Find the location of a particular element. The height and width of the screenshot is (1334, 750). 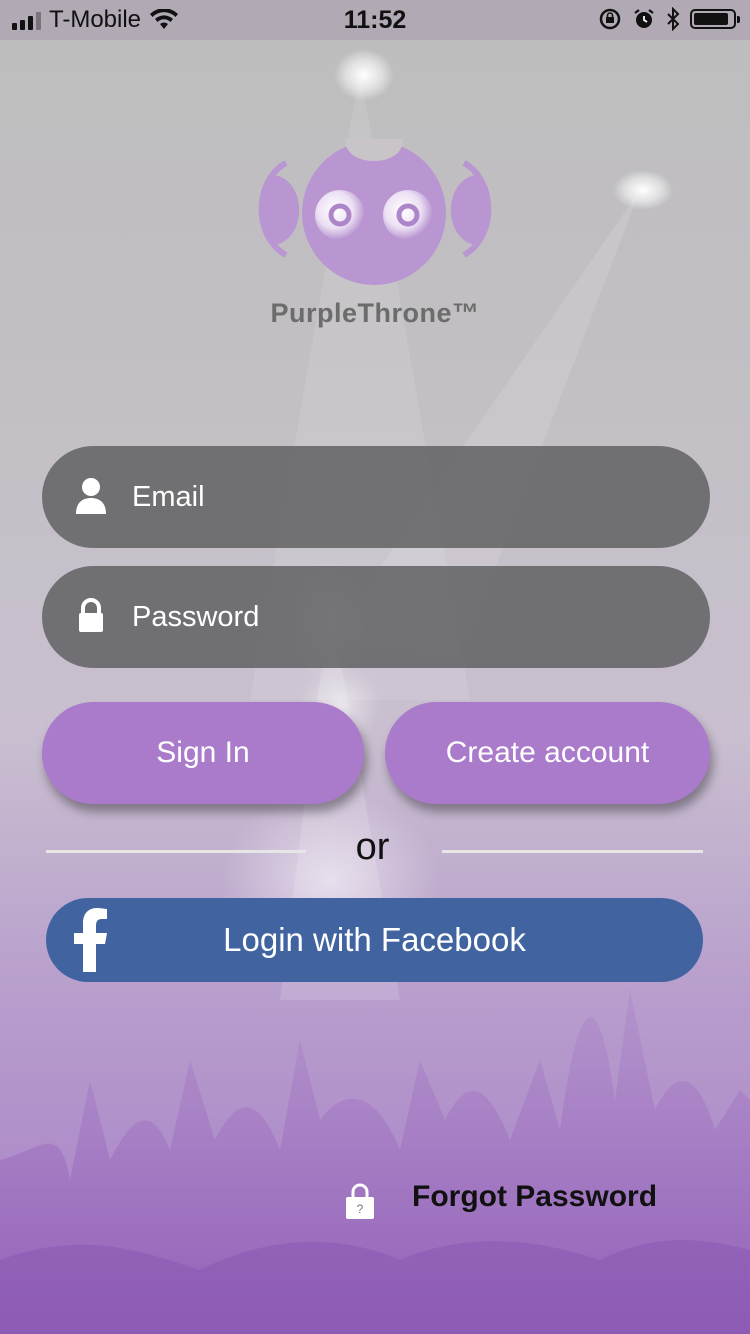

password-field is located at coordinates (376, 617).